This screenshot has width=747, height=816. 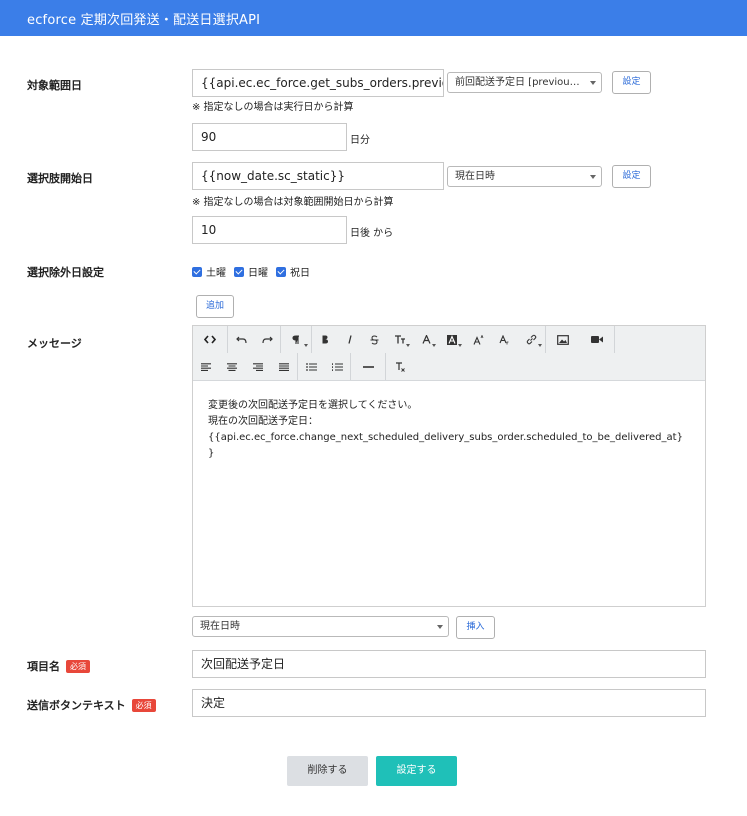 What do you see at coordinates (449, 703) in the screenshot?
I see `submit-text-input: 決定` at bounding box center [449, 703].